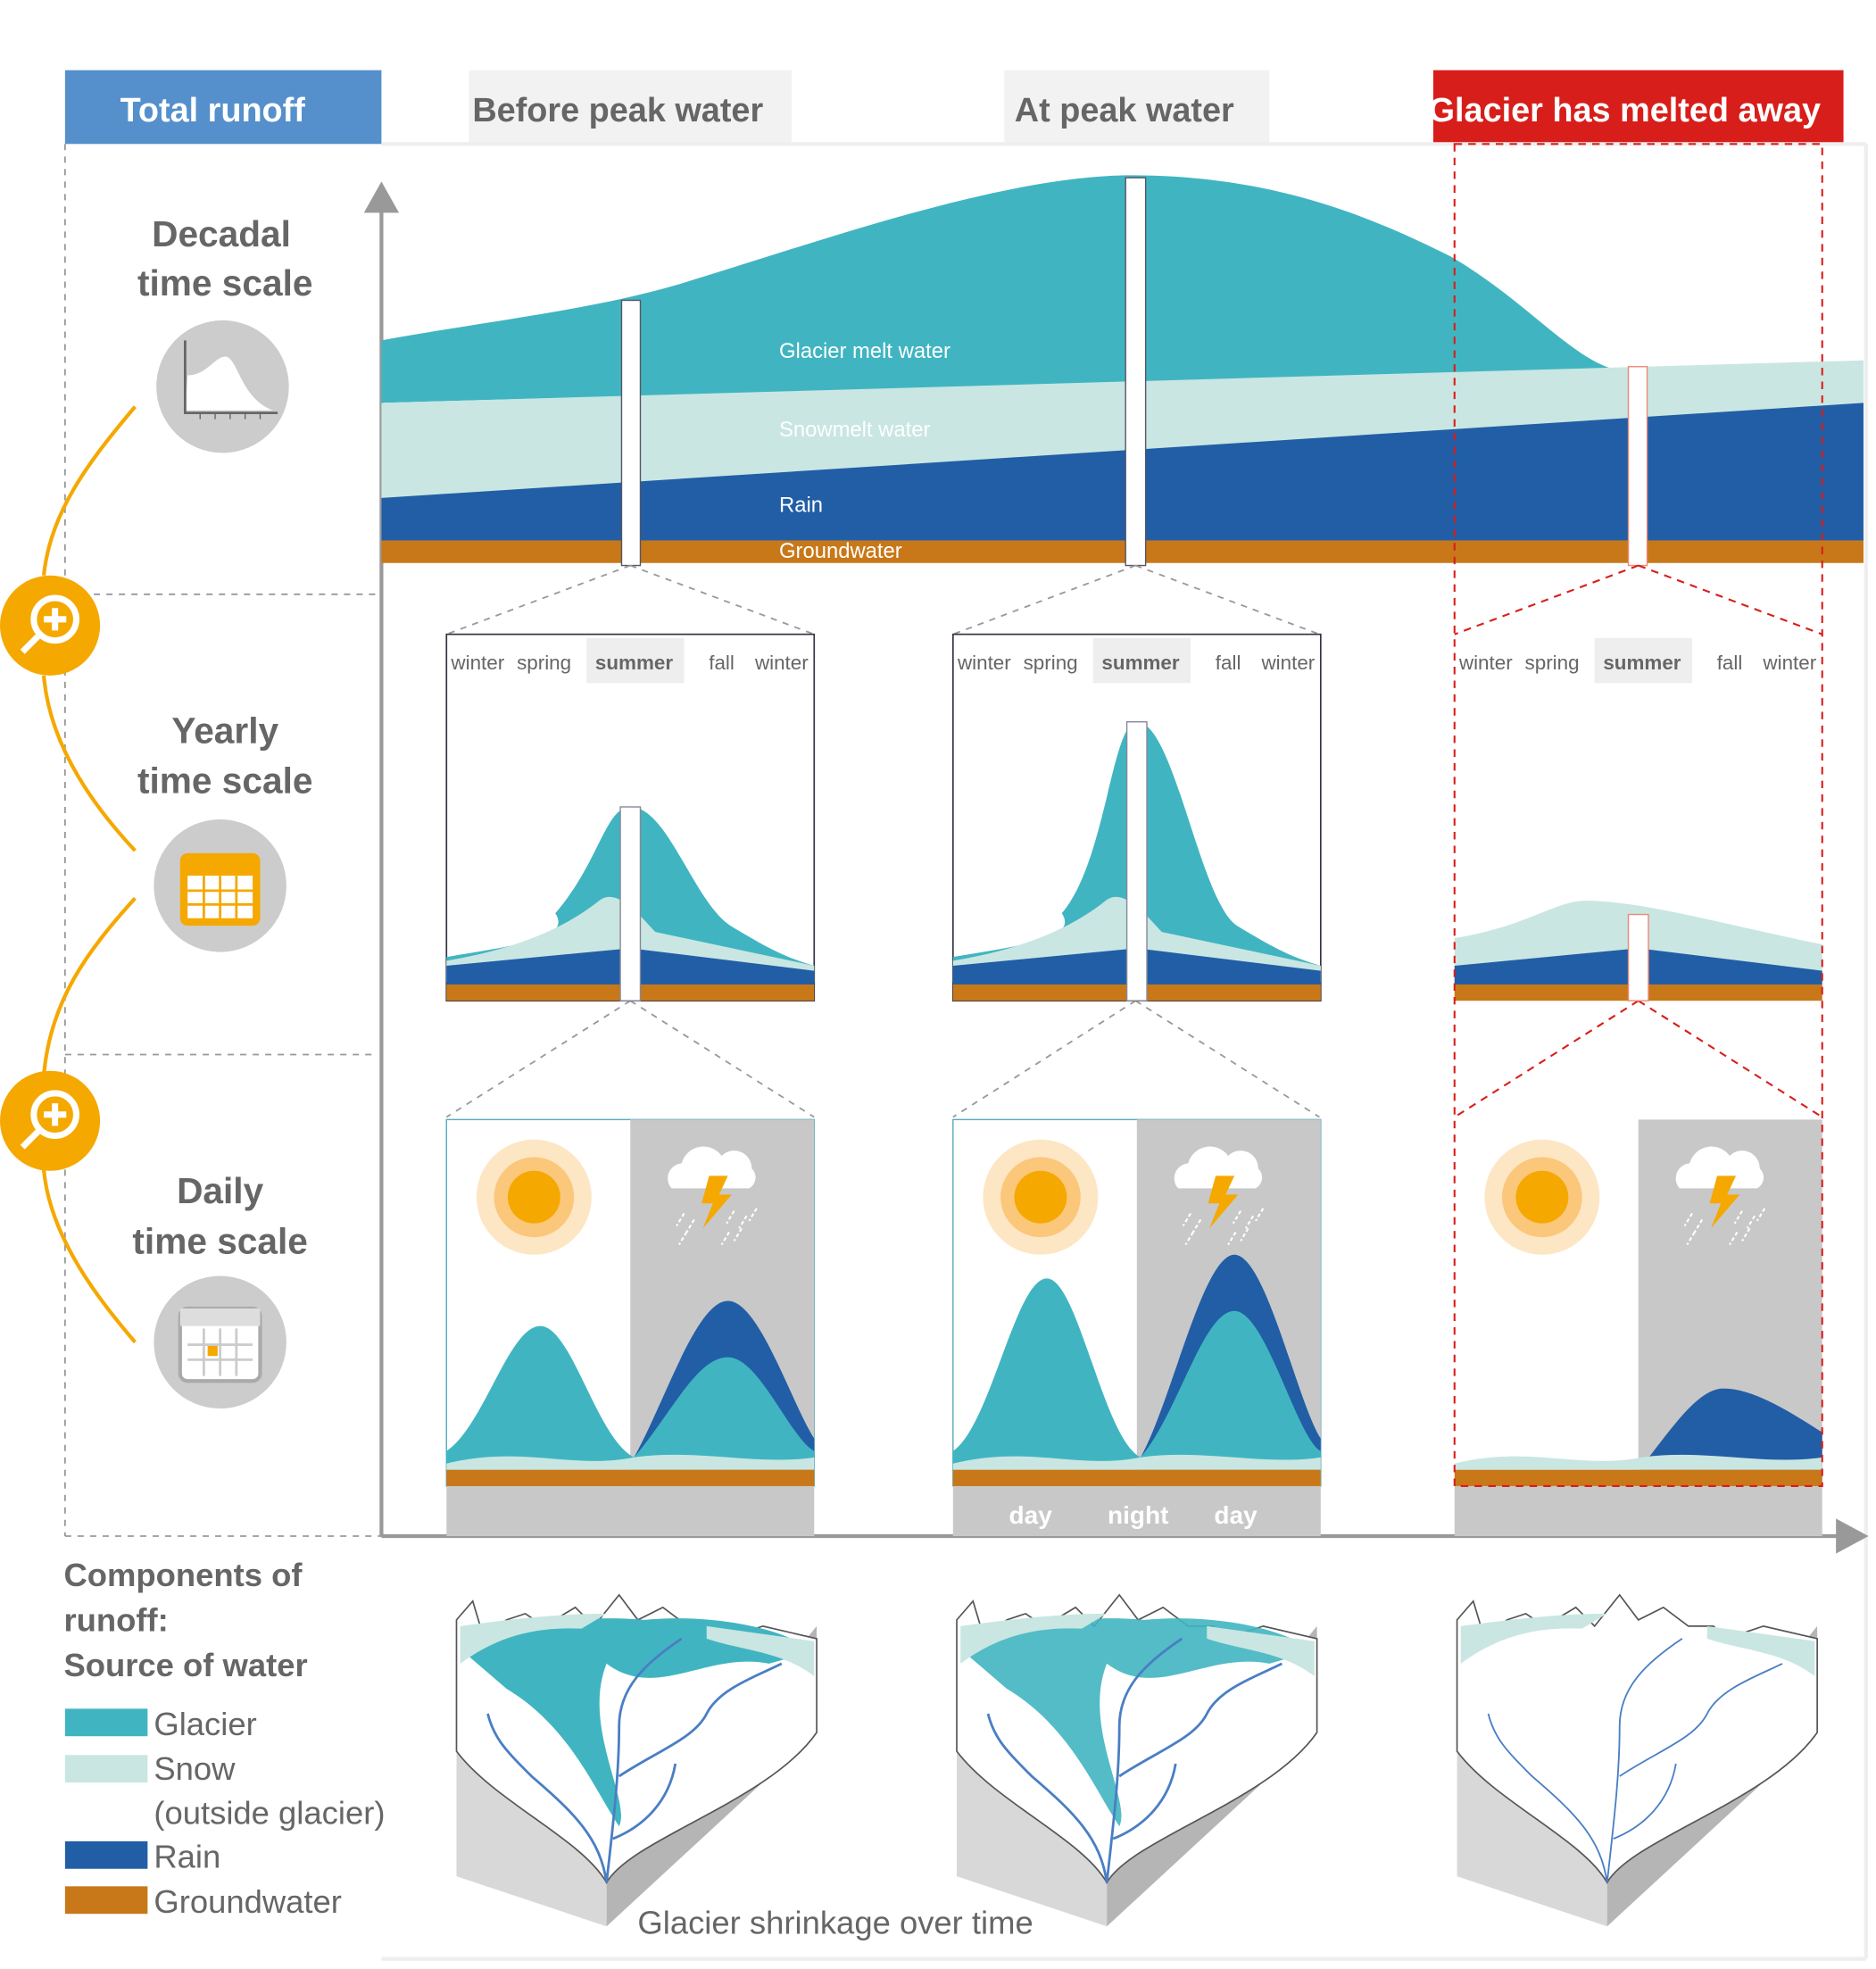 The height and width of the screenshot is (1969, 1876). Describe the element at coordinates (864, 351) in the screenshot. I see `glacier-melt-label: Glacier melt water` at that location.